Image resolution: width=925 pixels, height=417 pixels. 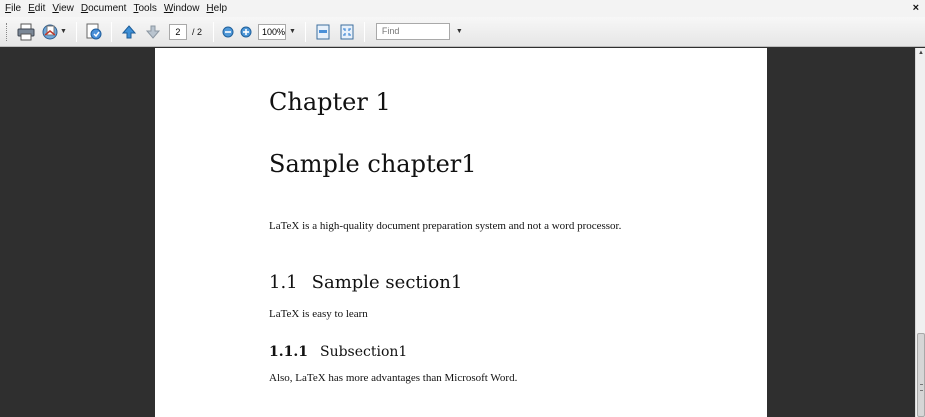 I want to click on section-heading: 1.1 Sample section1, so click(x=365, y=282).